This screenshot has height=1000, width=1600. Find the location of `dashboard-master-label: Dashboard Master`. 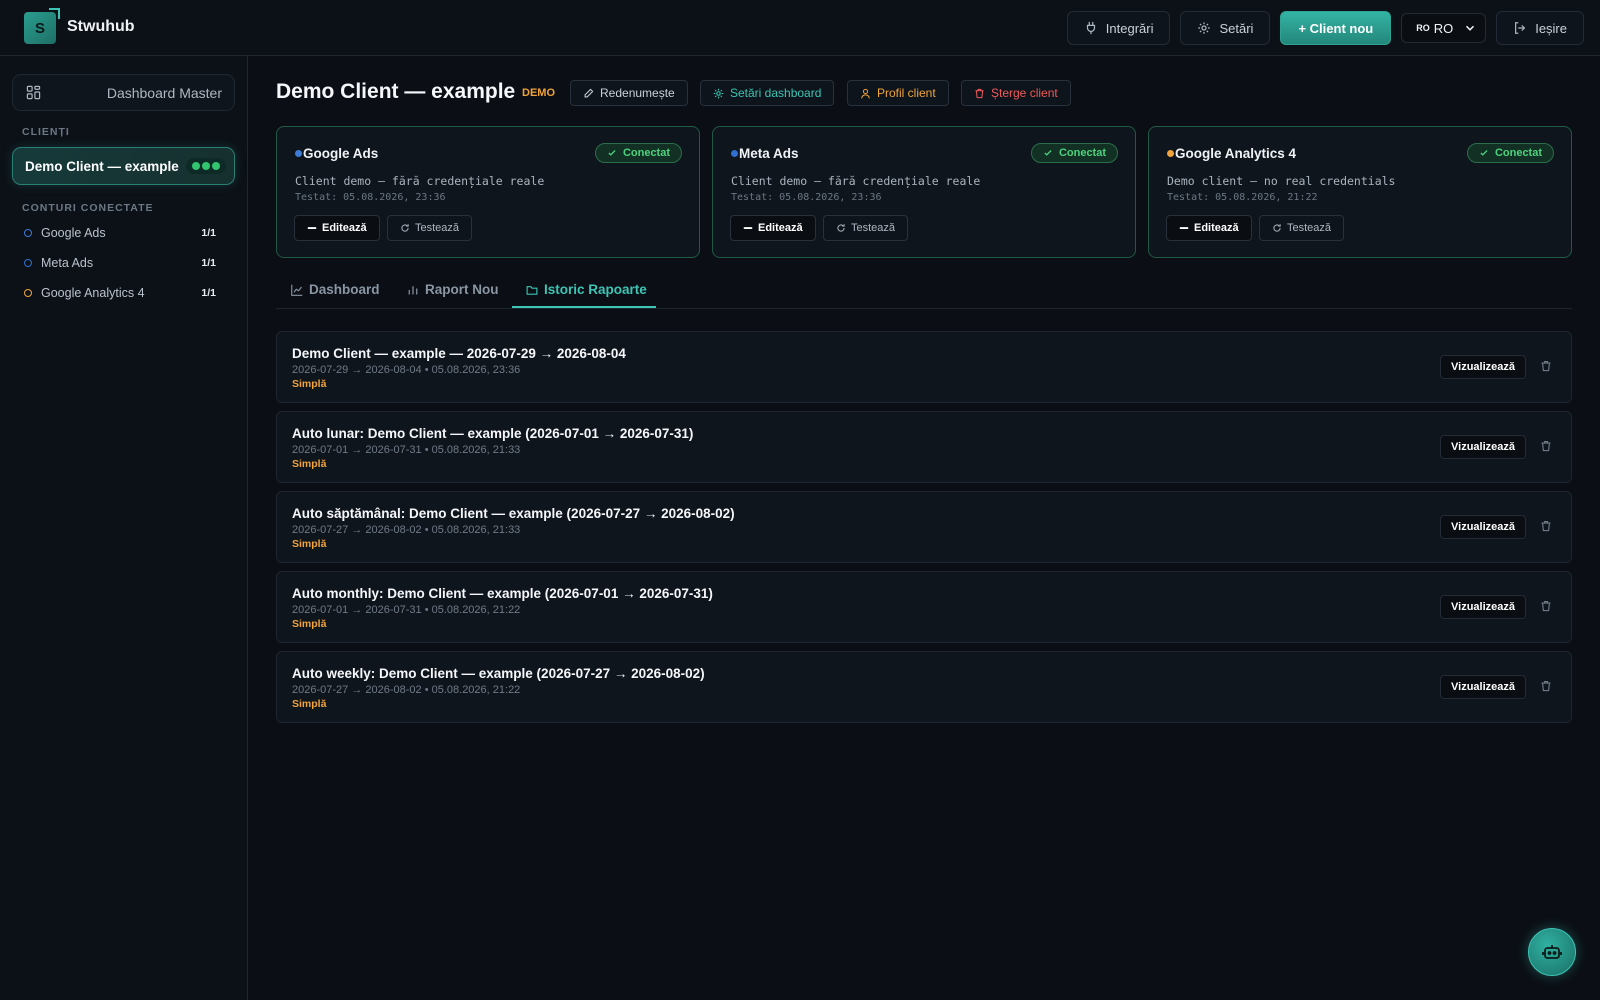

dashboard-master-label: Dashboard Master is located at coordinates (164, 92).